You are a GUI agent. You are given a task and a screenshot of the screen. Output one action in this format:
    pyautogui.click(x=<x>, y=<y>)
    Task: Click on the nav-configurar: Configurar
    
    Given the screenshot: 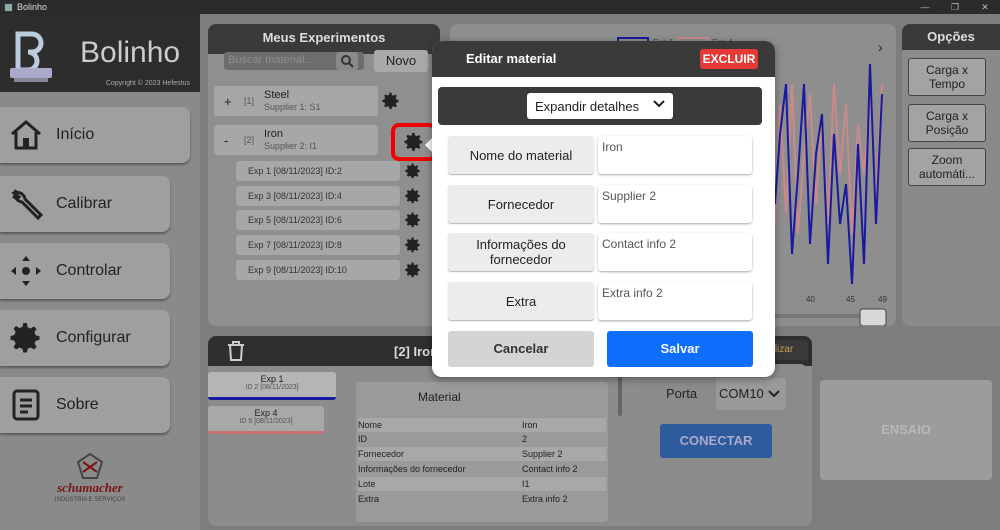 What is the action you would take?
    pyautogui.click(x=85, y=338)
    